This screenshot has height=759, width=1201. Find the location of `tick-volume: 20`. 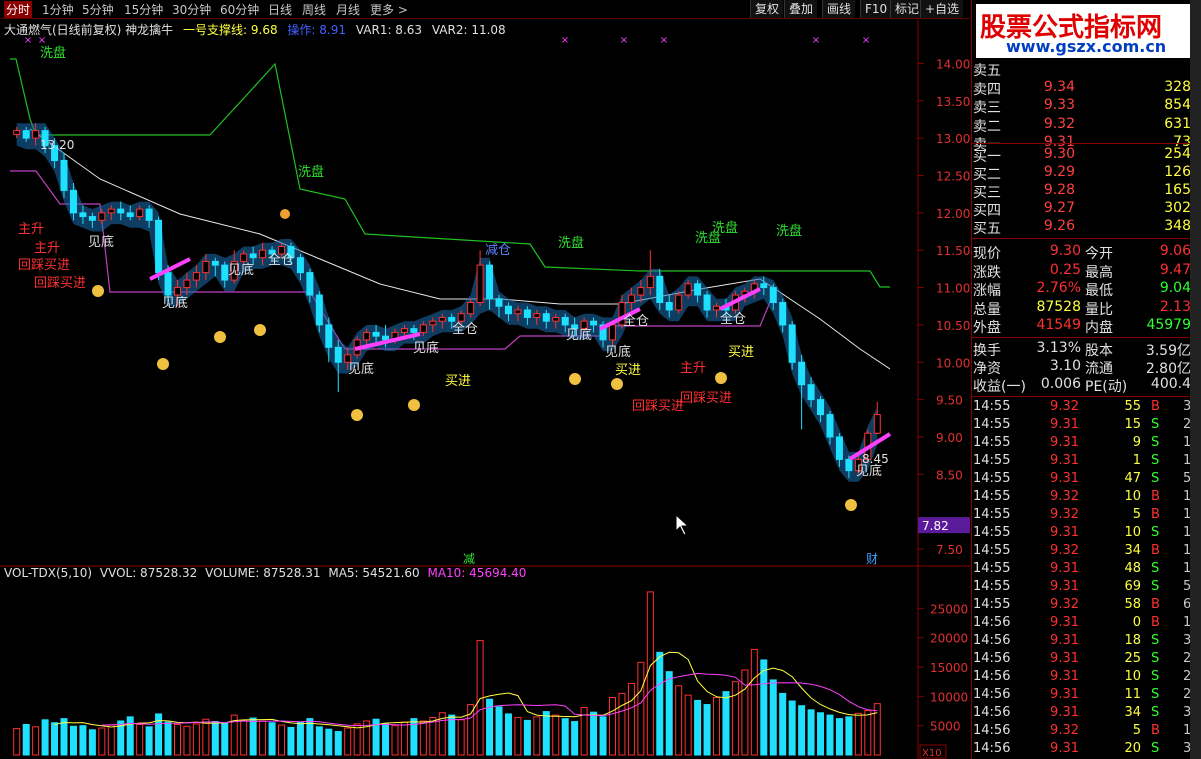

tick-volume: 20 is located at coordinates (1132, 748).